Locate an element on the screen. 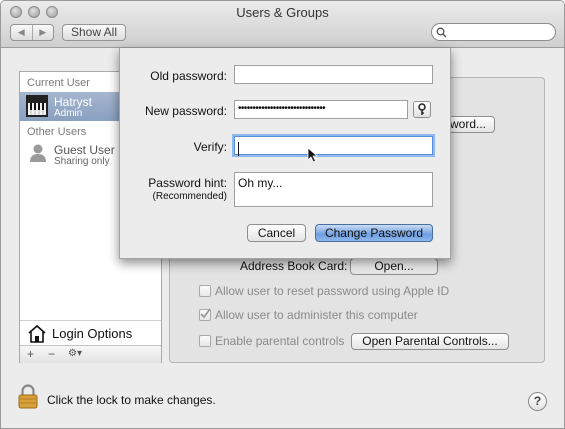 The height and width of the screenshot is (429, 565). administer-computer-label: Allow user to administer this computer is located at coordinates (316, 315).